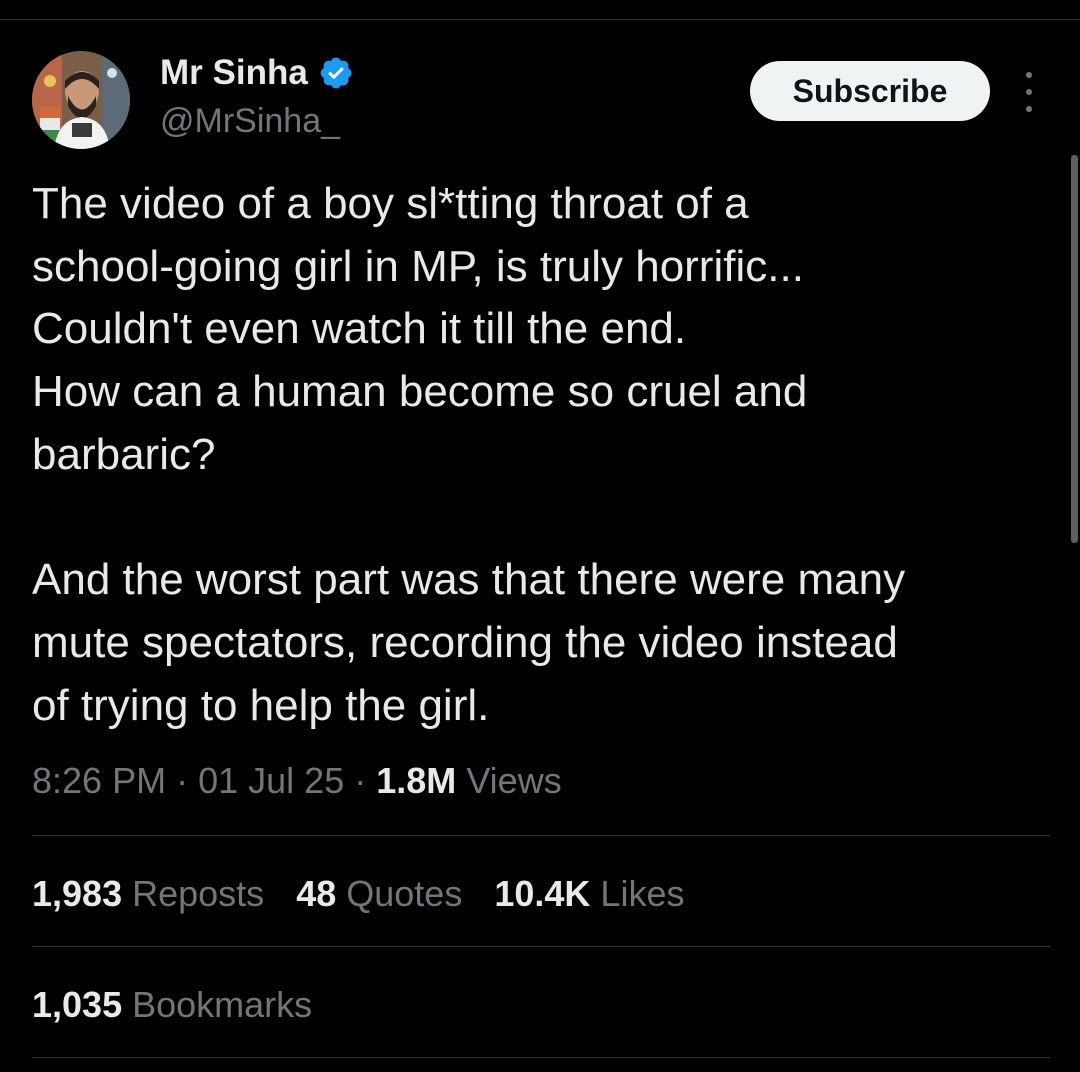  Describe the element at coordinates (514, 780) in the screenshot. I see `views-label: Views` at that location.